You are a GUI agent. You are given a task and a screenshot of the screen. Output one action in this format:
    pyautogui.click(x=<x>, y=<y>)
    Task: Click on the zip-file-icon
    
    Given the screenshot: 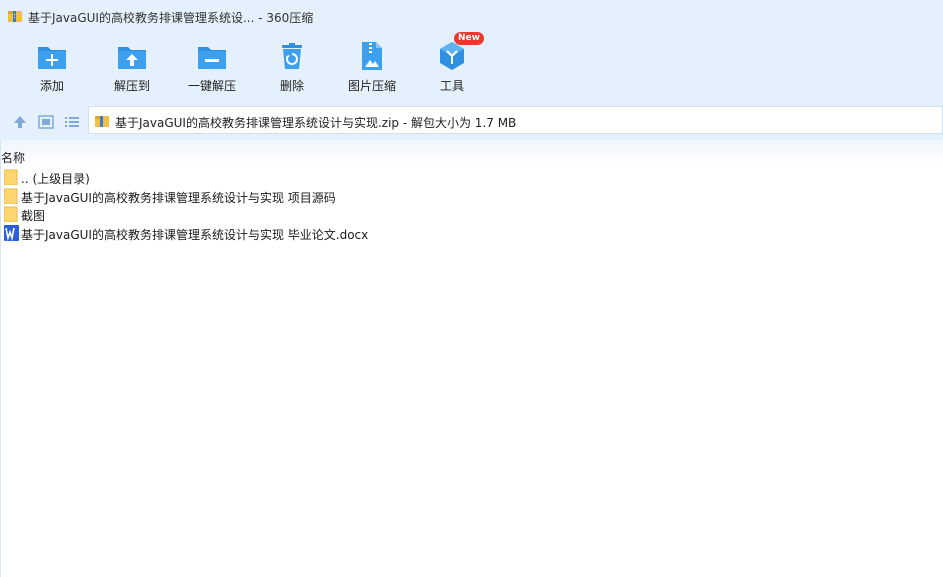 What is the action you would take?
    pyautogui.click(x=102, y=121)
    